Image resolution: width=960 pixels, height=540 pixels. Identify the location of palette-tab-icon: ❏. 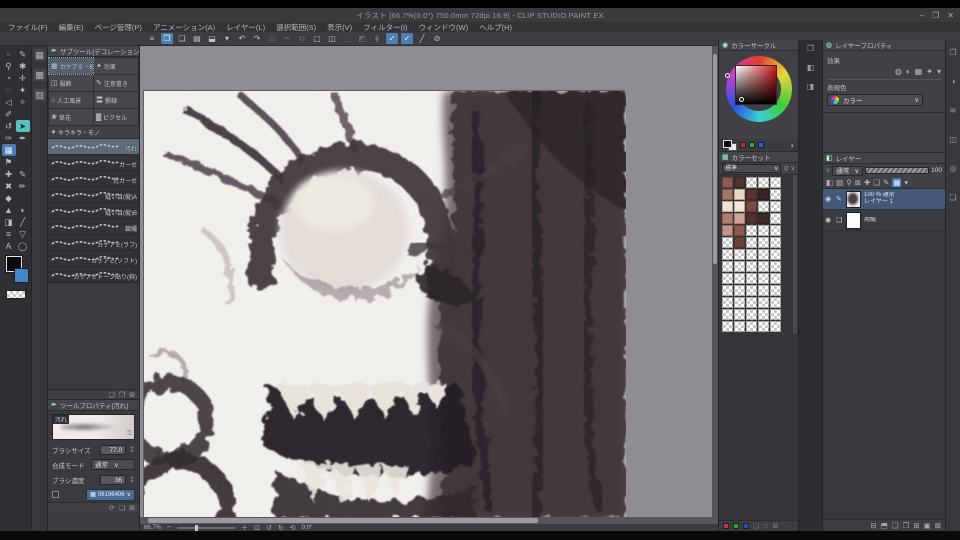
(952, 197).